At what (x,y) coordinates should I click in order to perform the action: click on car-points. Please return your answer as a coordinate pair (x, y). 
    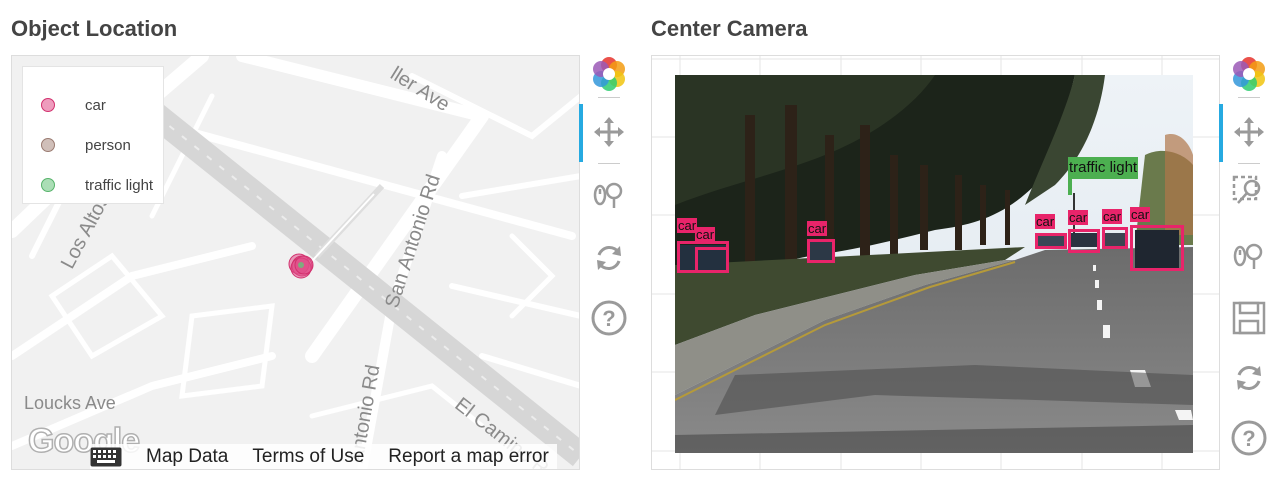
    Looking at the image, I should click on (301, 266).